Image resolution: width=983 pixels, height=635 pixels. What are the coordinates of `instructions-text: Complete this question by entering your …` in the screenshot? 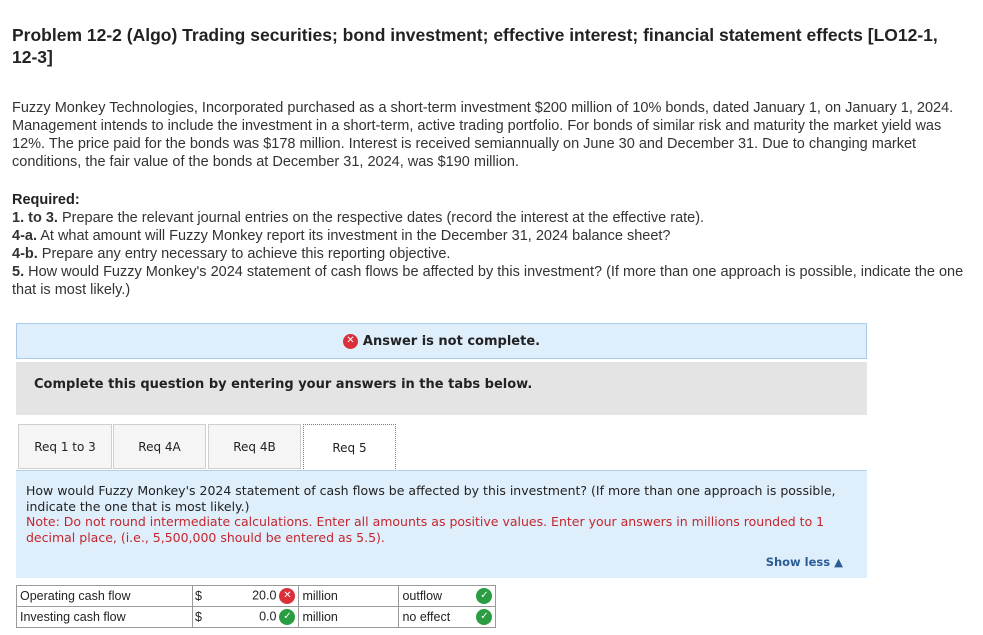 It's located at (283, 384).